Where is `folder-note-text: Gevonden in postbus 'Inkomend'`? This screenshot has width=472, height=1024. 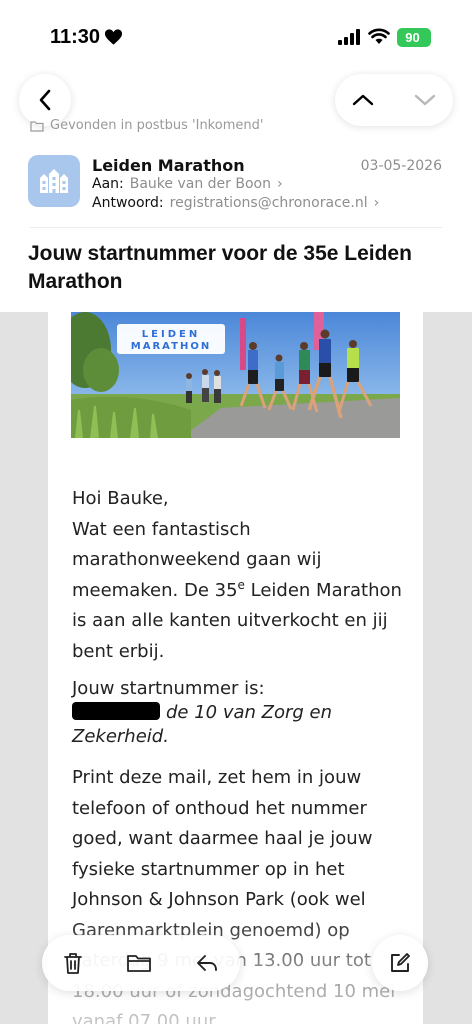
folder-note-text: Gevonden in postbus 'Inkomend' is located at coordinates (157, 125).